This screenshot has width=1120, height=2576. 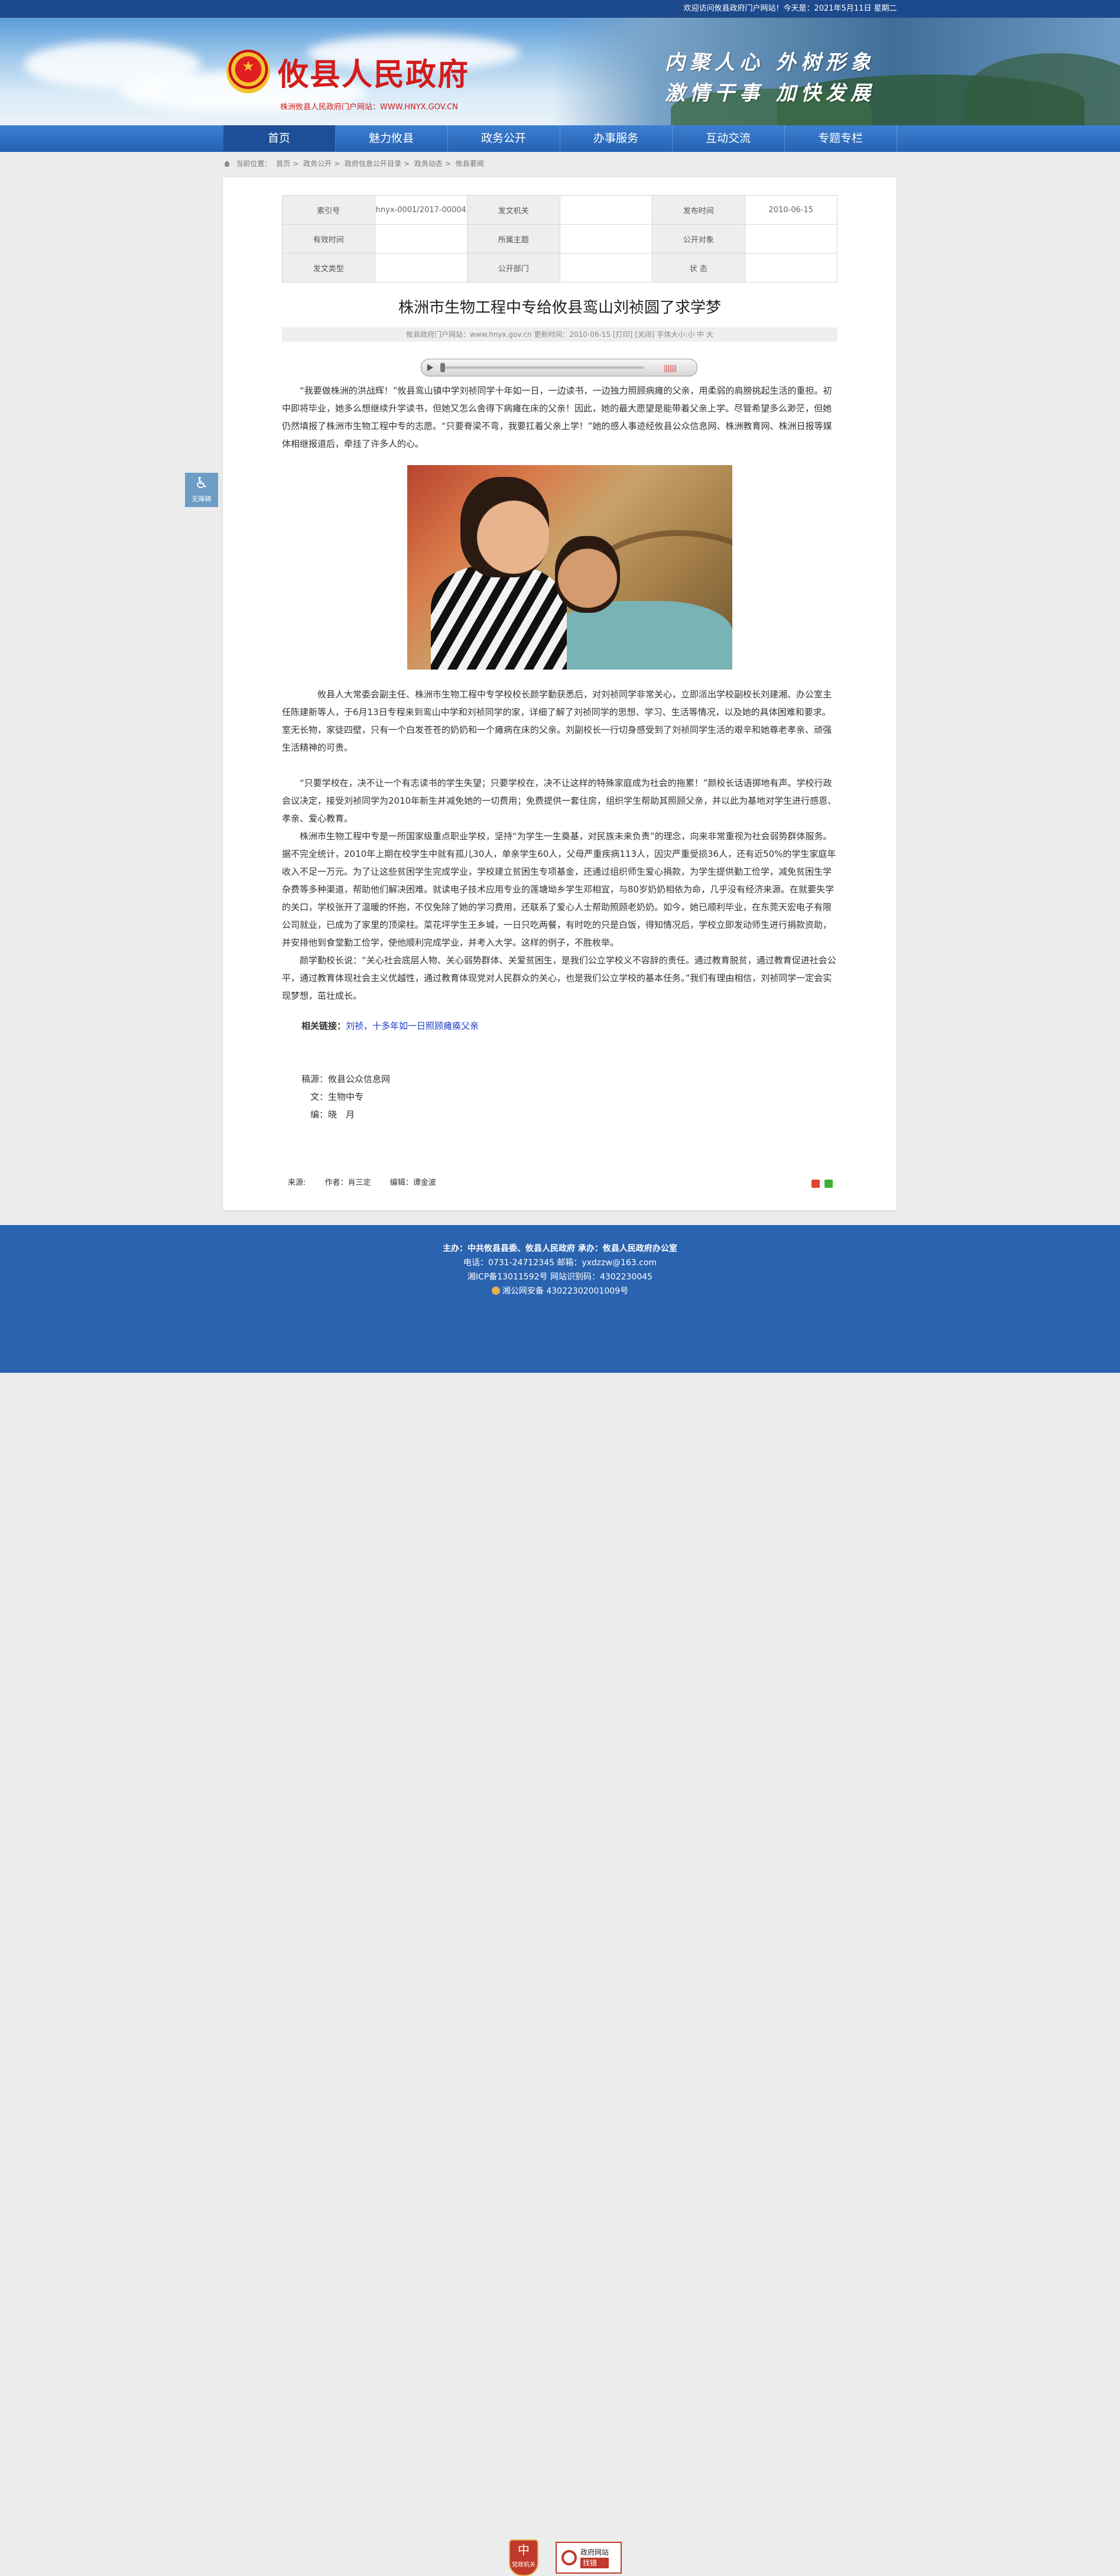 What do you see at coordinates (589, 2558) in the screenshot?
I see `gov-site-error-badge: 政府网站 找错` at bounding box center [589, 2558].